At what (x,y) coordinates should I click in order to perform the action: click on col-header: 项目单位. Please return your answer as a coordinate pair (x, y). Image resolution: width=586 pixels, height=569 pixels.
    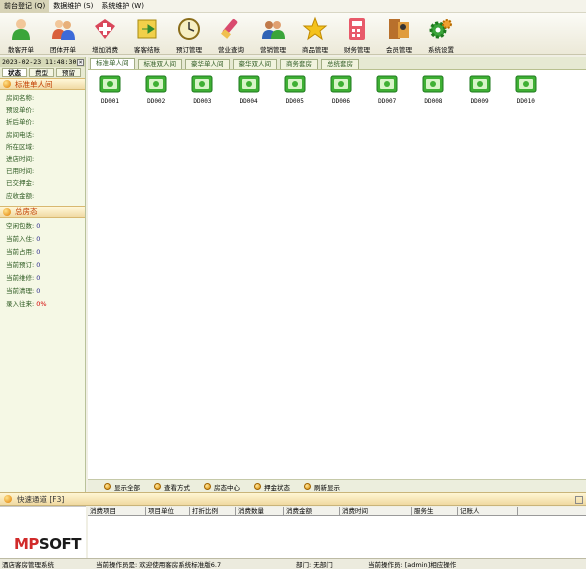
    Looking at the image, I should click on (168, 511).